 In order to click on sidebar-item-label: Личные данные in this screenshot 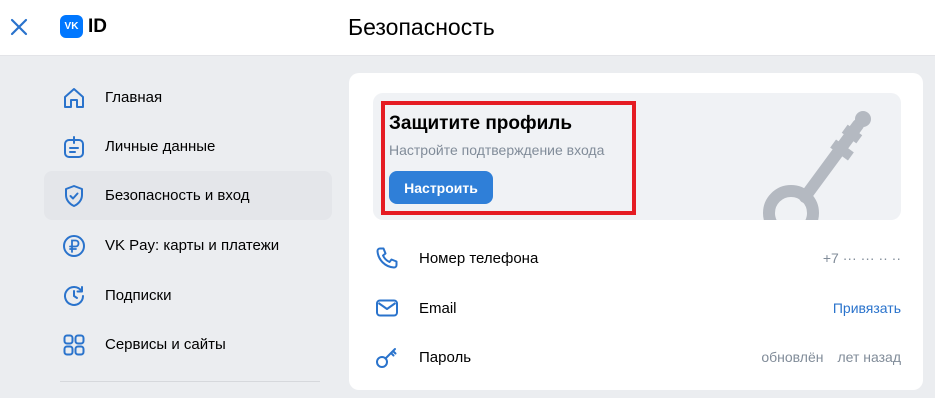, I will do `click(160, 146)`.